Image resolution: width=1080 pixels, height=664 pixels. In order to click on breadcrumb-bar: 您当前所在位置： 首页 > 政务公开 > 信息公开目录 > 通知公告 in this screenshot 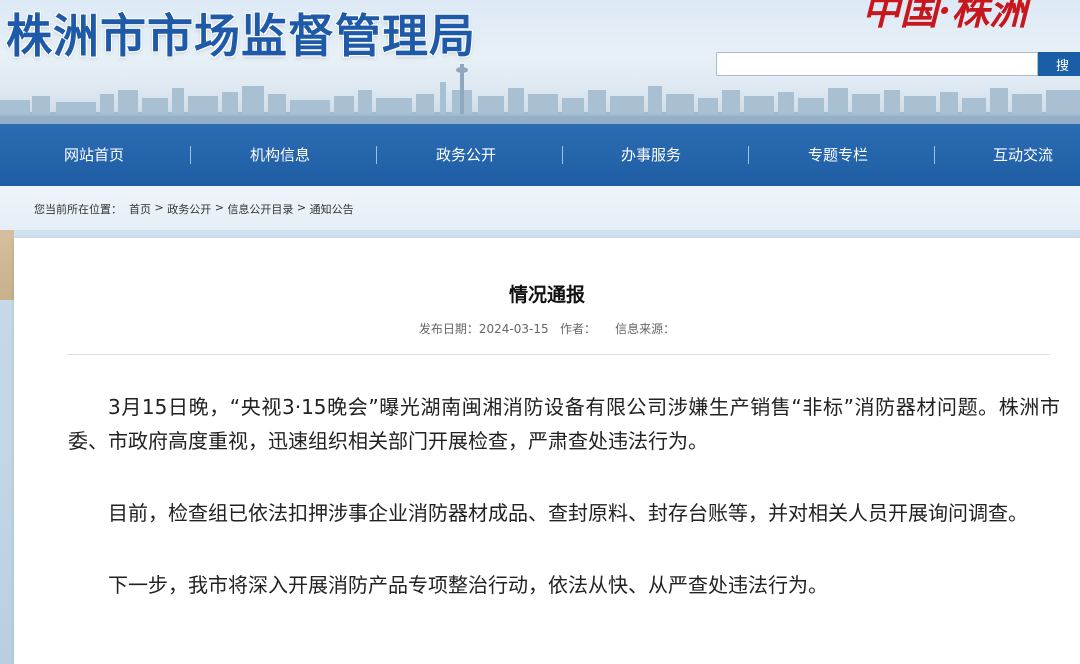, I will do `click(540, 208)`.